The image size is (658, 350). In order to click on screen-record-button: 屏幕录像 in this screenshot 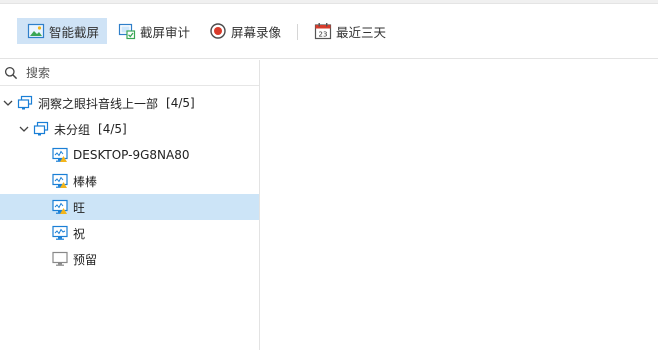, I will do `click(244, 31)`.